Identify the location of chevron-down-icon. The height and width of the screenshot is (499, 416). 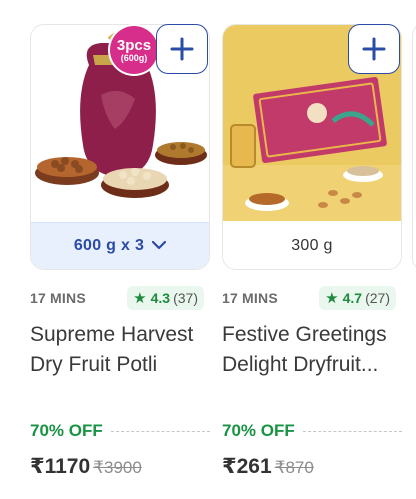
(159, 246).